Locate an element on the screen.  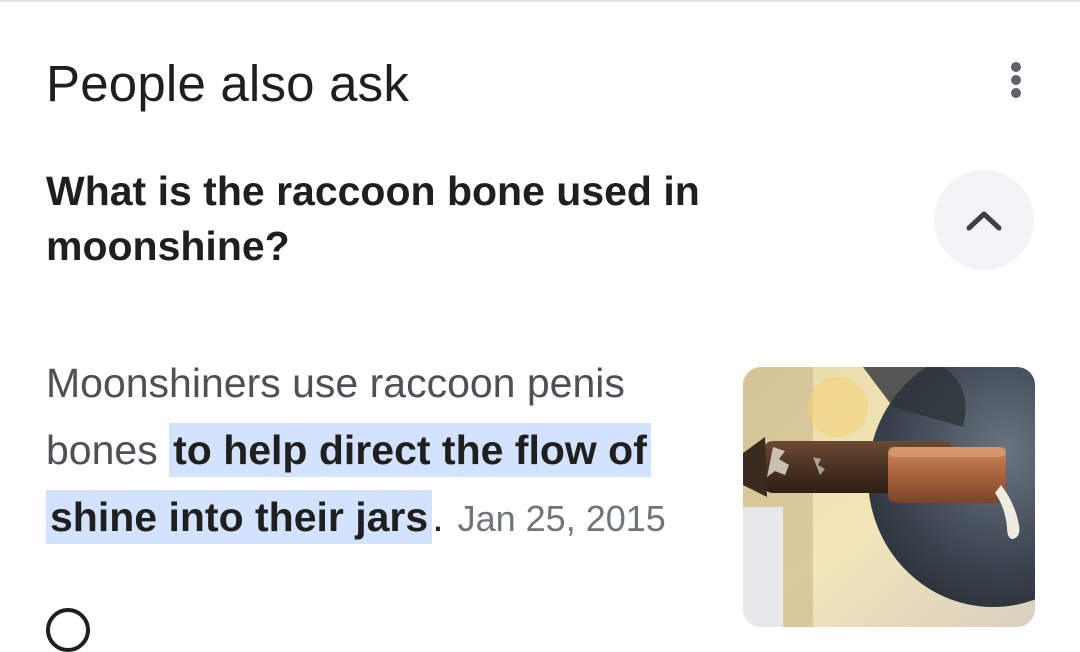
collapse-button is located at coordinates (984, 220).